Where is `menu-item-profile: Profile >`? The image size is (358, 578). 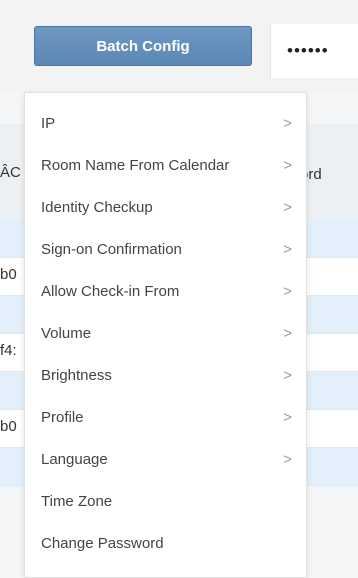 menu-item-profile: Profile > is located at coordinates (165, 417).